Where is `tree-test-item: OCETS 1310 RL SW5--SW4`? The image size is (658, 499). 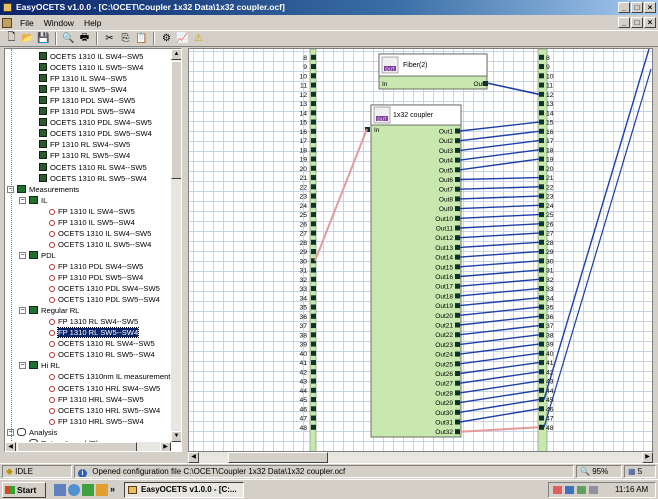
tree-test-item: OCETS 1310 RL SW5--SW4 is located at coordinates (93, 178).